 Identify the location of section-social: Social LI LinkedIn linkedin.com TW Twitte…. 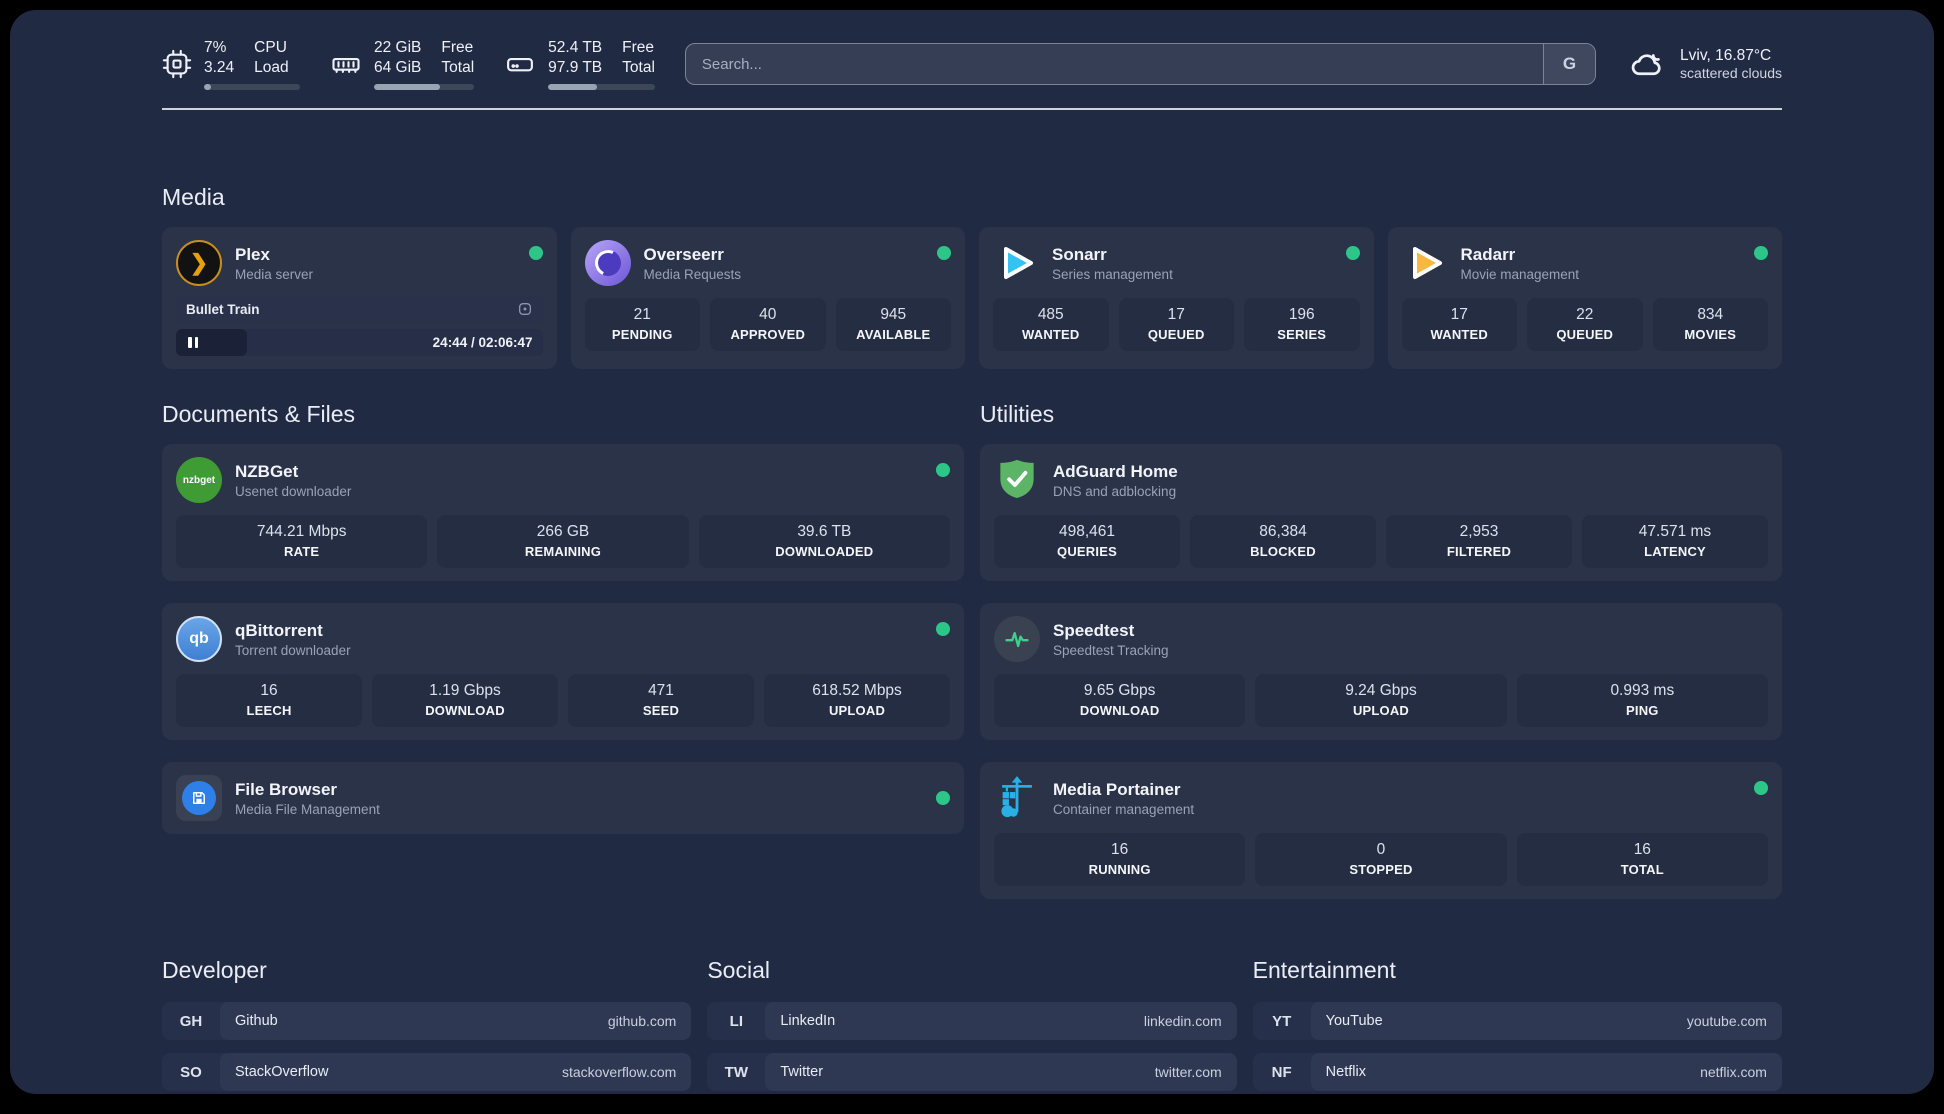
(972, 1025).